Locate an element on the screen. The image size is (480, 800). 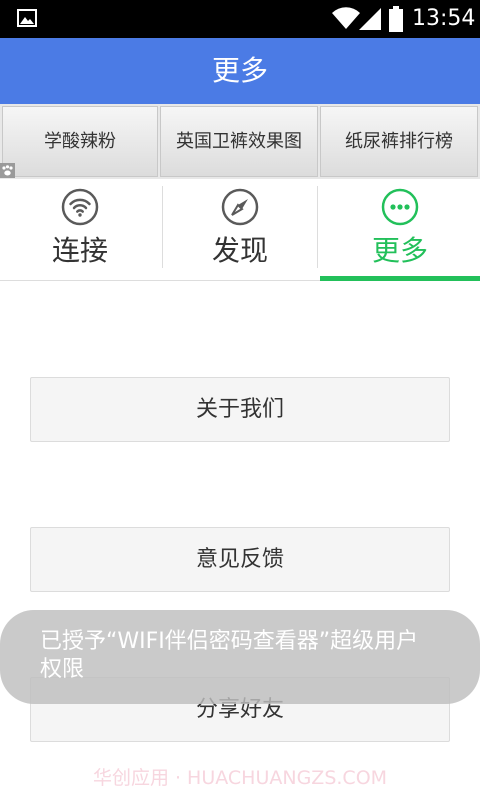
gallery-icon is located at coordinates (27, 18).